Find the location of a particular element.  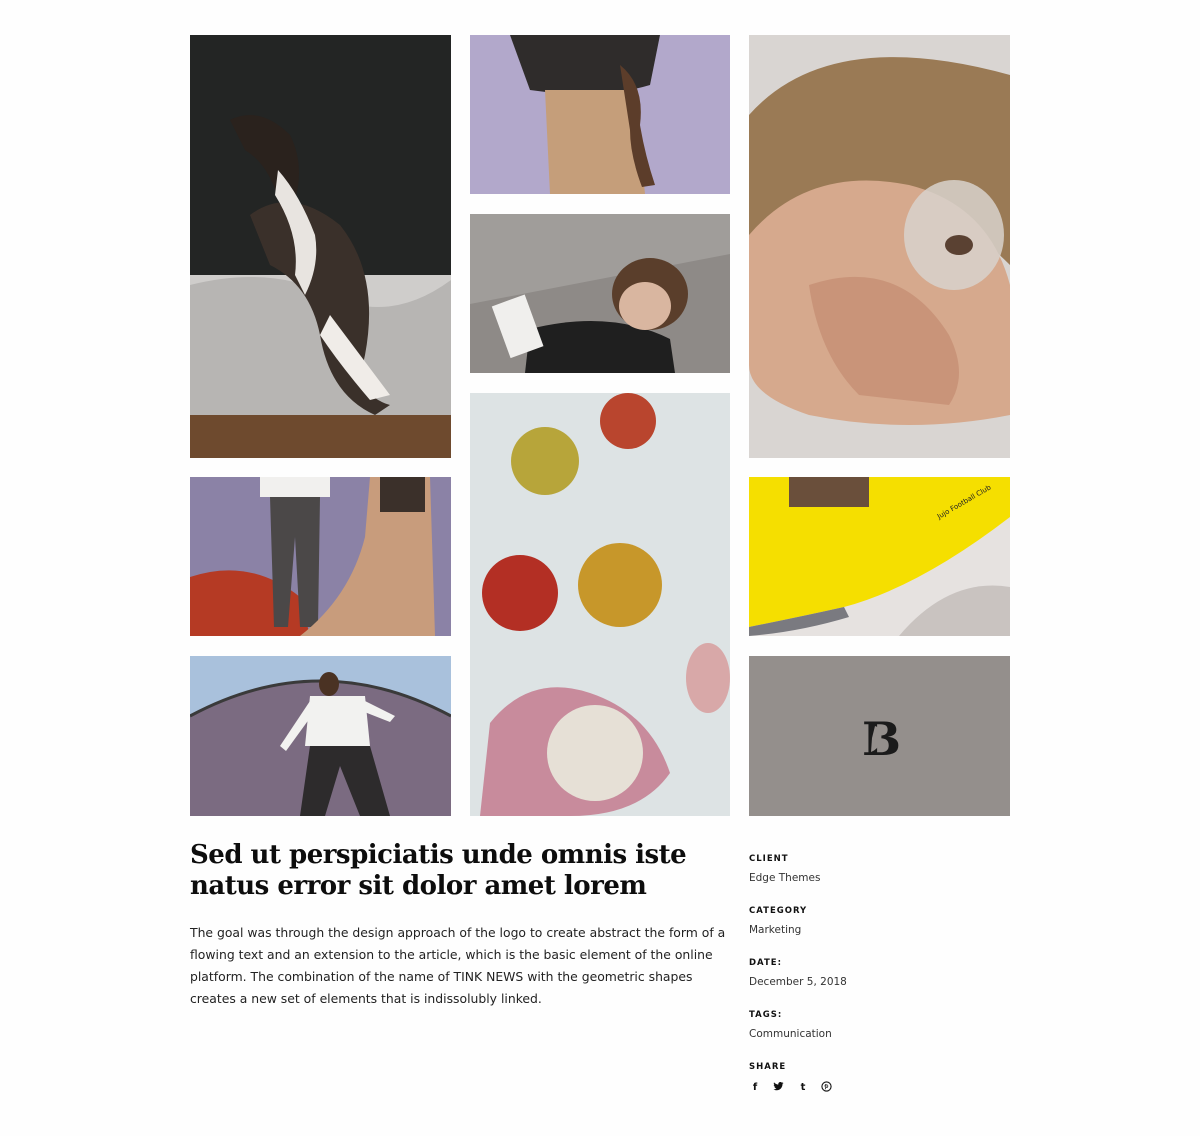

meta-date: DATE: December 5, 2018 is located at coordinates (874, 973).